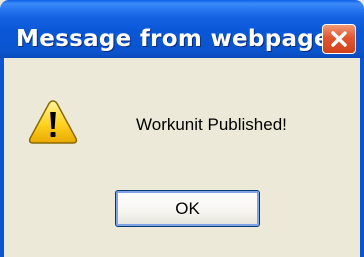 This screenshot has height=257, width=364. I want to click on ok-button: OK, so click(187, 208).